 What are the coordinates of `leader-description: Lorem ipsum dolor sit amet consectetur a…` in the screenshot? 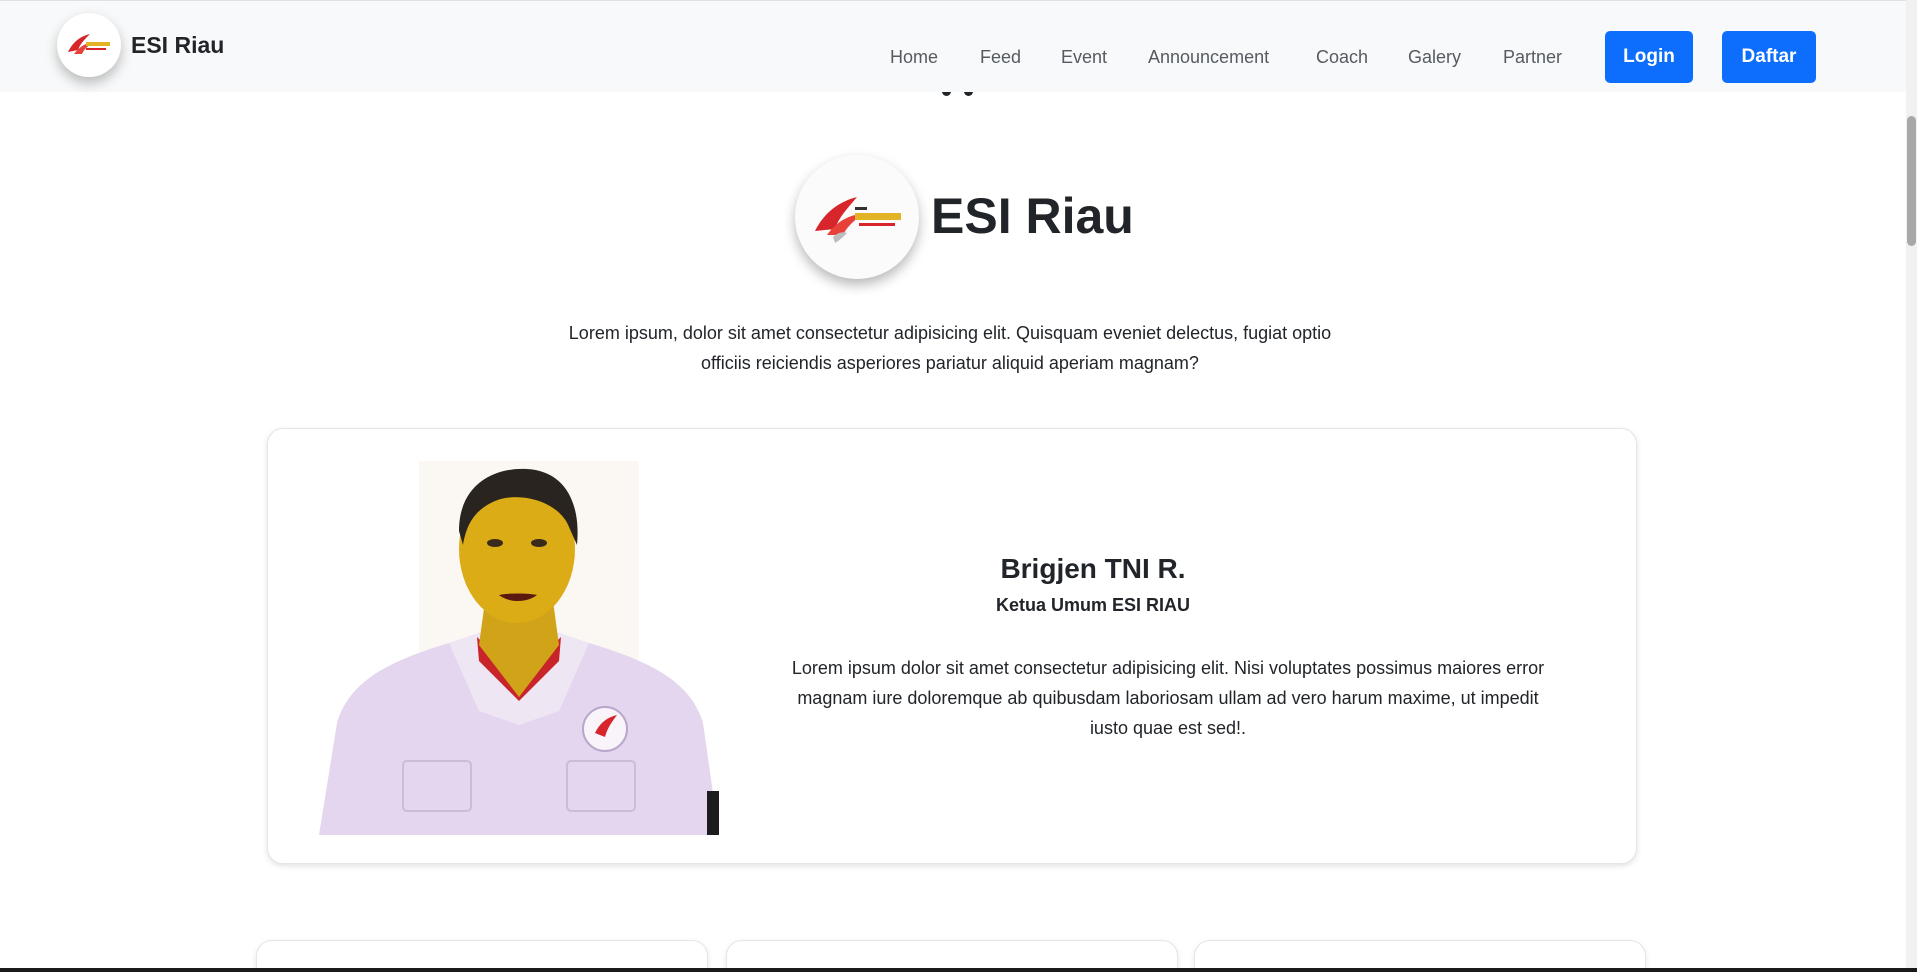 It's located at (1168, 698).